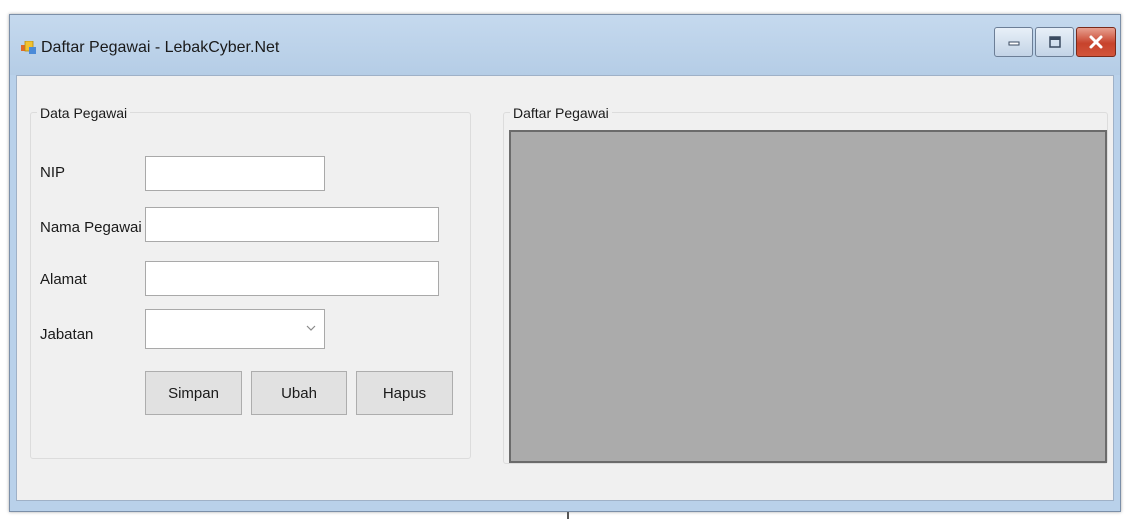 The height and width of the screenshot is (519, 1128). Describe the element at coordinates (568, 515) in the screenshot. I see `resize-tick` at that location.